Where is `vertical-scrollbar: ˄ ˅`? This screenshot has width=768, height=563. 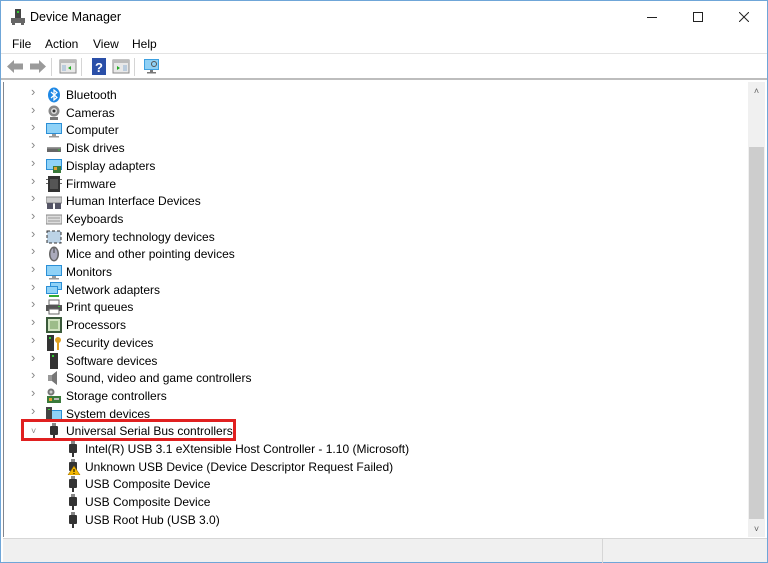 vertical-scrollbar: ˄ ˅ is located at coordinates (756, 309).